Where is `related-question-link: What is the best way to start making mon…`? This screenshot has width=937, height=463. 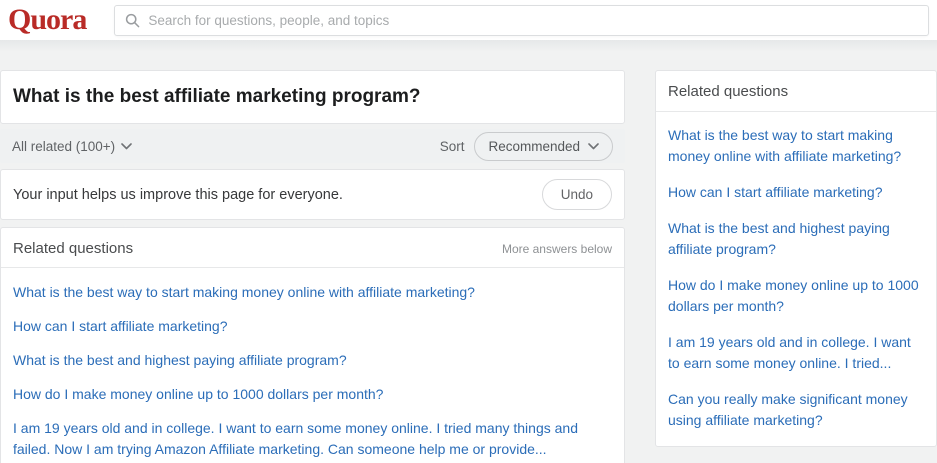
related-question-link: What is the best way to start making mon… is located at coordinates (312, 292).